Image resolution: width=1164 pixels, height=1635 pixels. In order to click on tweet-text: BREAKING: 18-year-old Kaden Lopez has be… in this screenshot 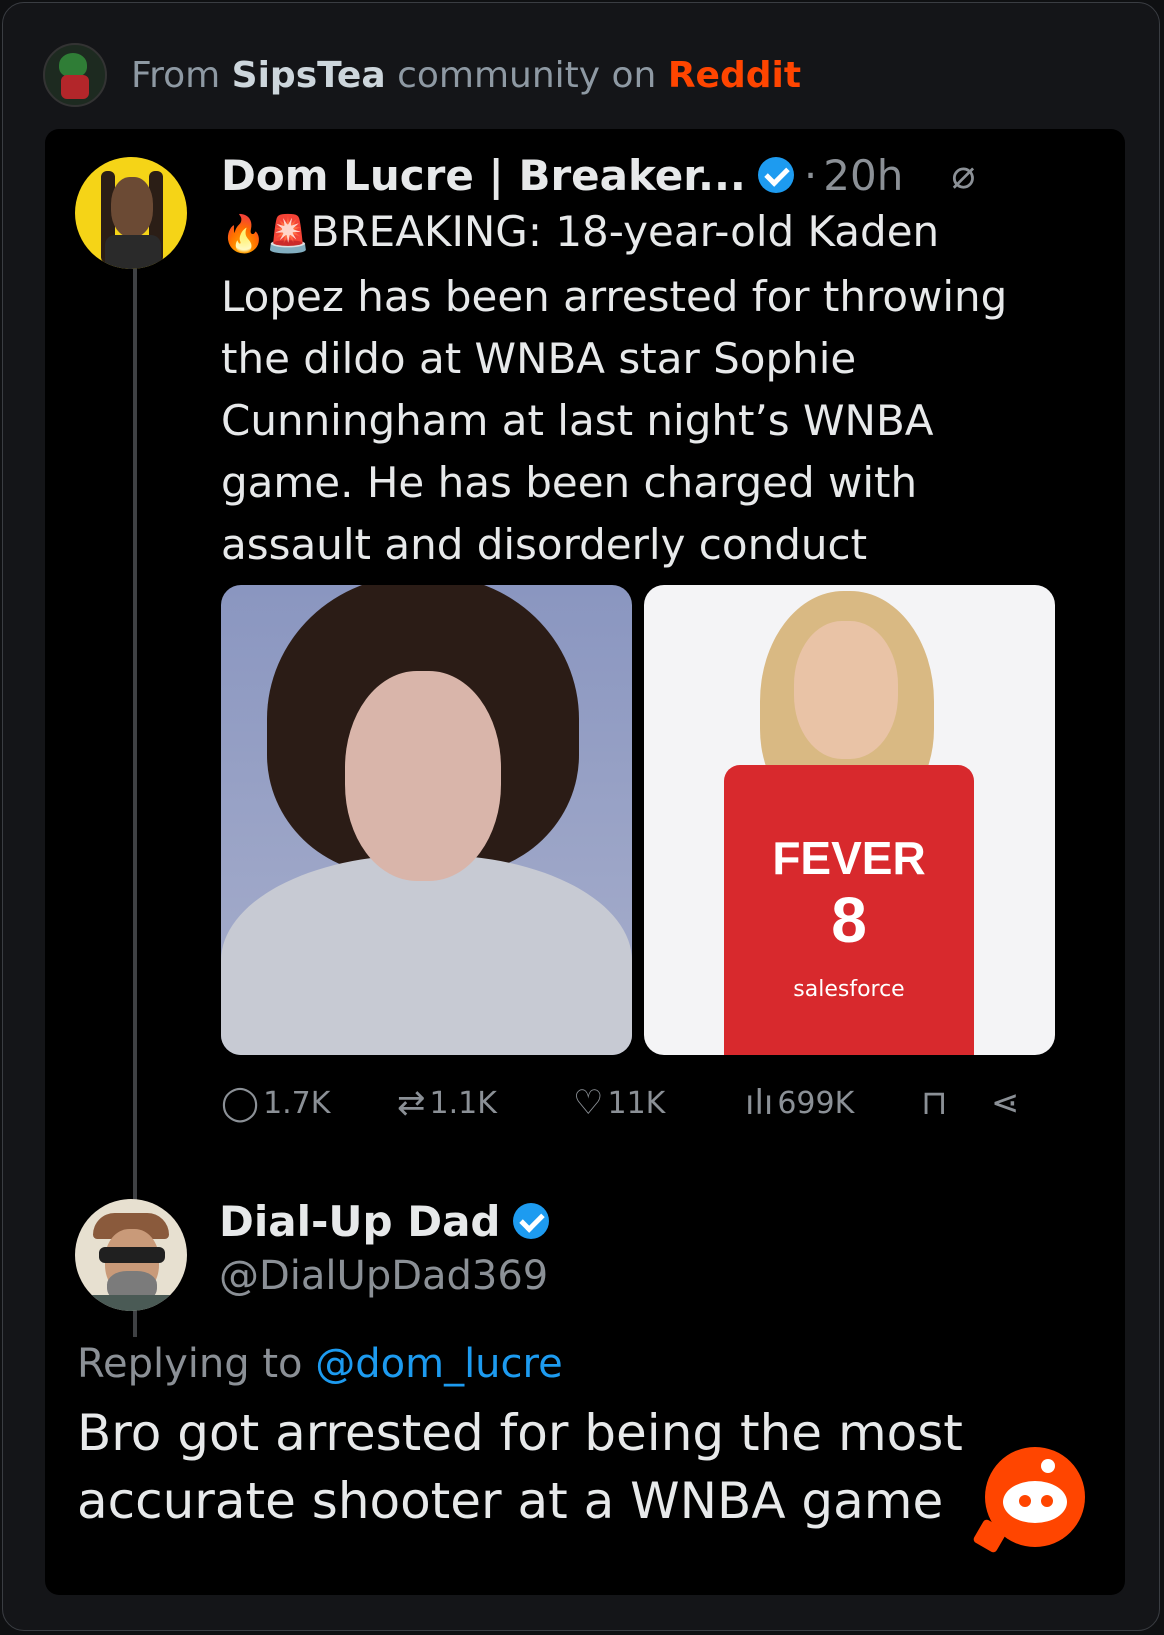, I will do `click(614, 388)`.